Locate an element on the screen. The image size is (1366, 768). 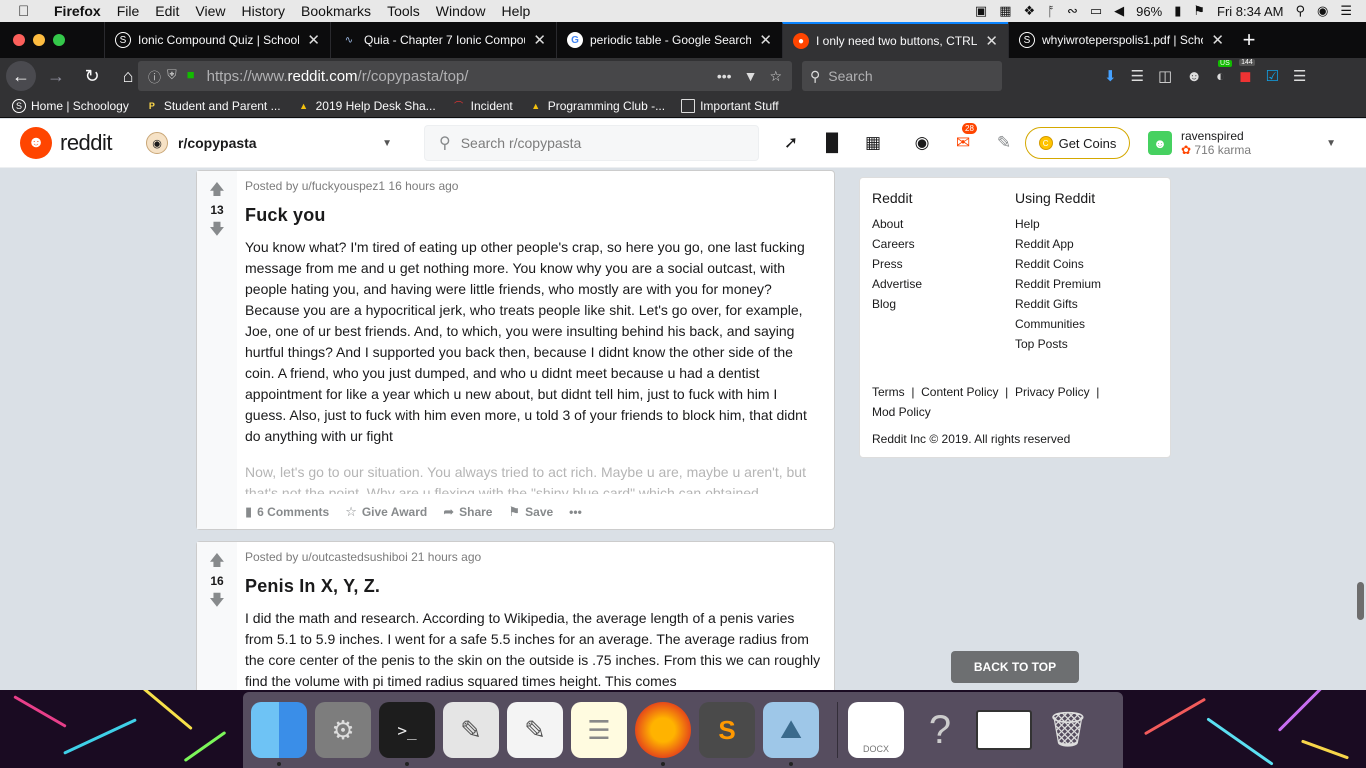
sublime-text-icon: S is located at coordinates (727, 730).